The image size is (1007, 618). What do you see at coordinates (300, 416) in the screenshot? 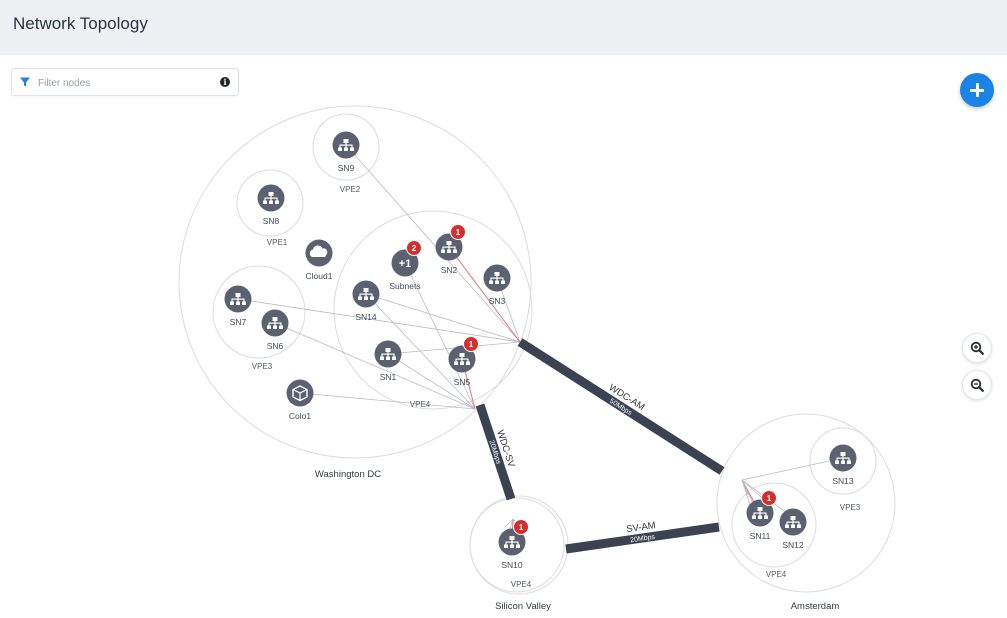
I see `node-label: Colo1` at bounding box center [300, 416].